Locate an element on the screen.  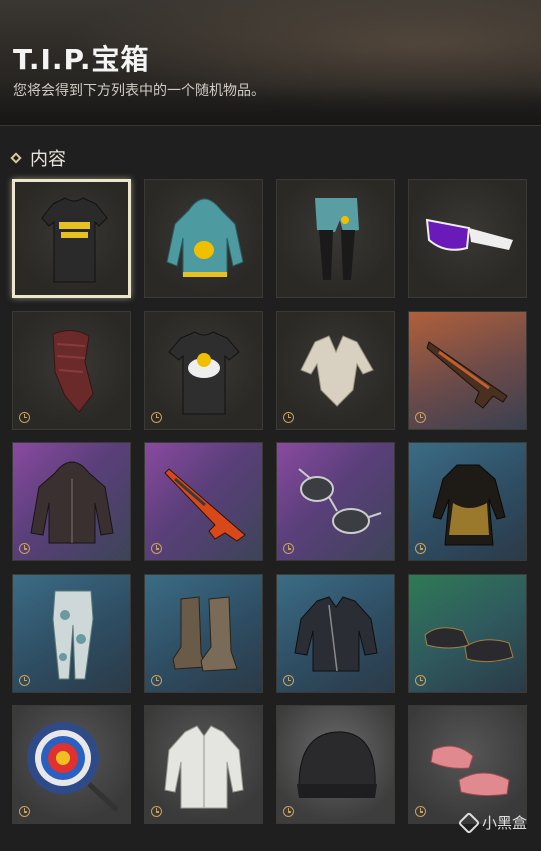
chick-print-t-shirt-icon is located at coordinates (204, 372).